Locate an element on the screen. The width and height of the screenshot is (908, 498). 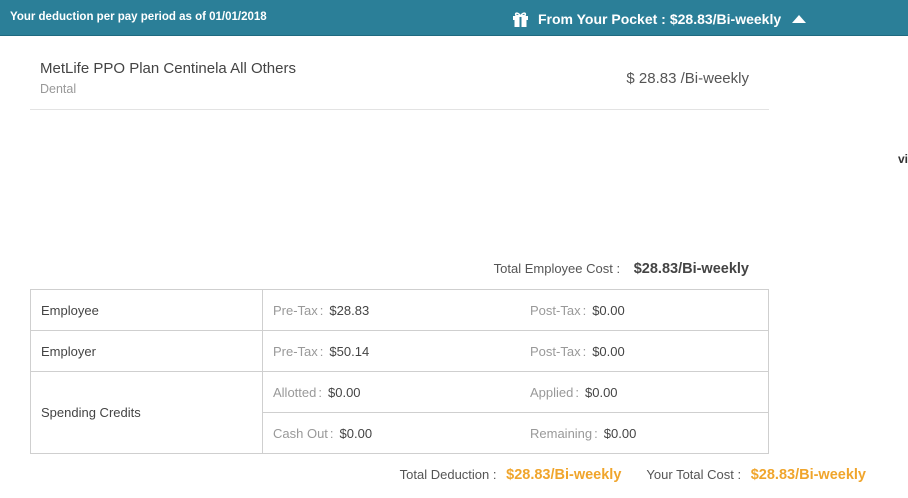
allotted-value: $0.00 is located at coordinates (344, 392).